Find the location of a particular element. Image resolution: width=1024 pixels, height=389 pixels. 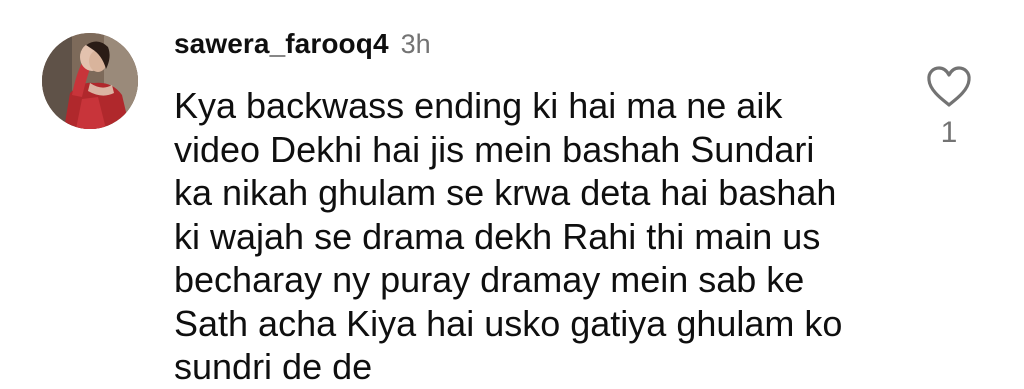

avatar-photo is located at coordinates (90, 81).